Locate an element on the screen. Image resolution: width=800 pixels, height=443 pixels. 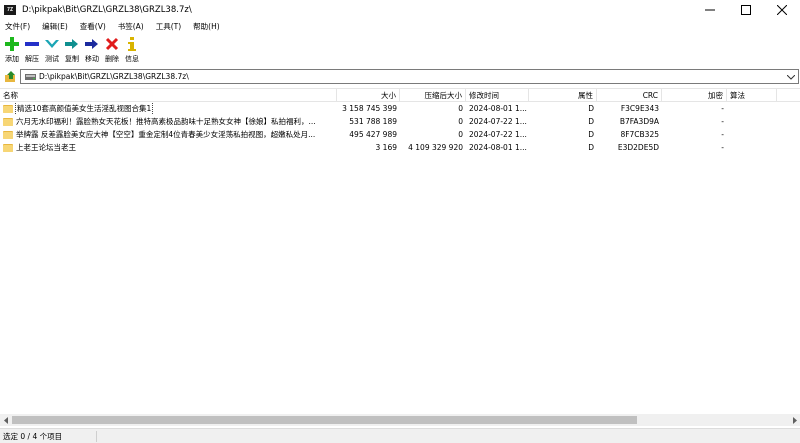
status-bar: 选定 0 / 4 个项目 is located at coordinates (400, 435).